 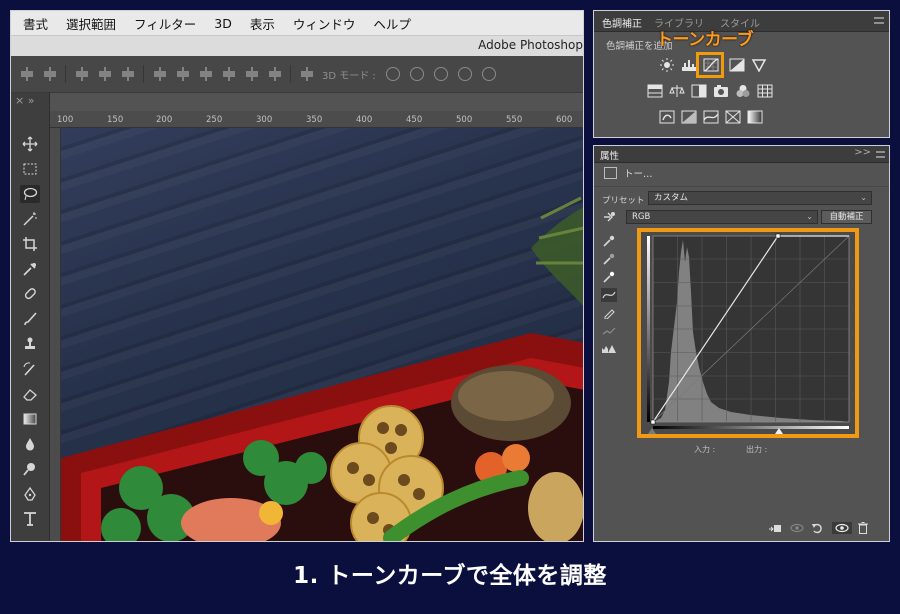 I want to click on menu-select: 選択範囲, so click(x=91, y=23).